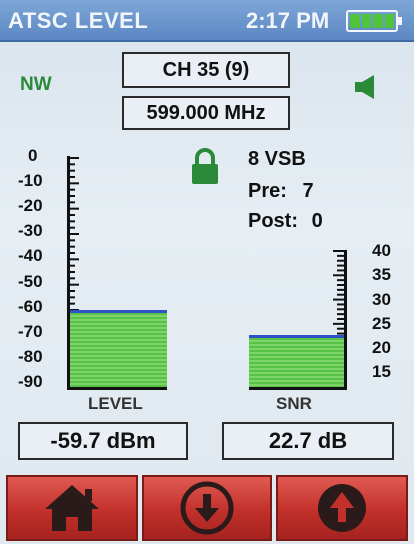 The image size is (414, 544). I want to click on home-button, so click(72, 508).